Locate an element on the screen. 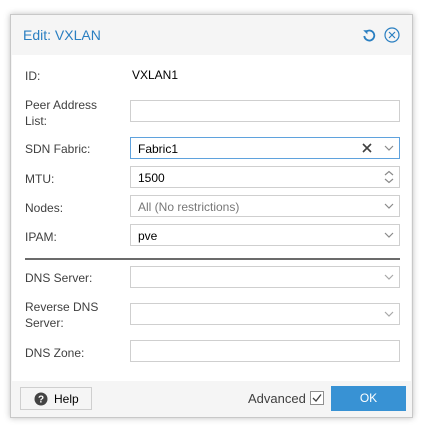 This screenshot has height=431, width=427. ok-button-label: OK is located at coordinates (368, 398).